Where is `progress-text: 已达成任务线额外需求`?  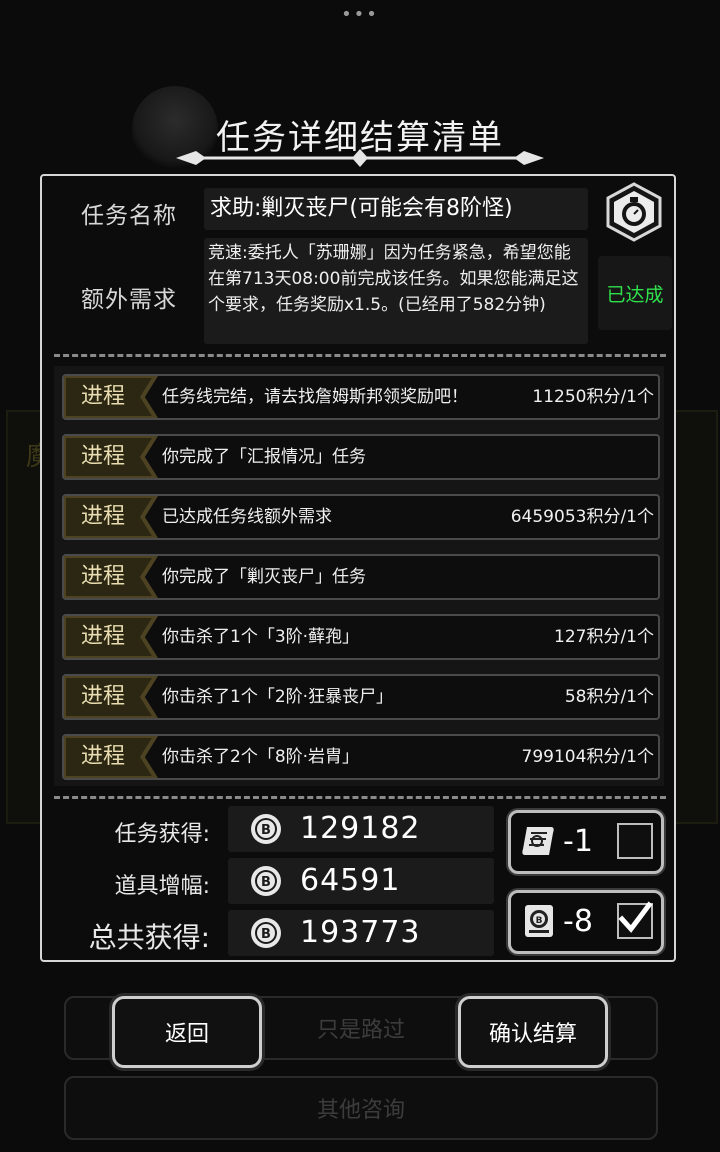 progress-text: 已达成任务线额外需求 is located at coordinates (247, 517).